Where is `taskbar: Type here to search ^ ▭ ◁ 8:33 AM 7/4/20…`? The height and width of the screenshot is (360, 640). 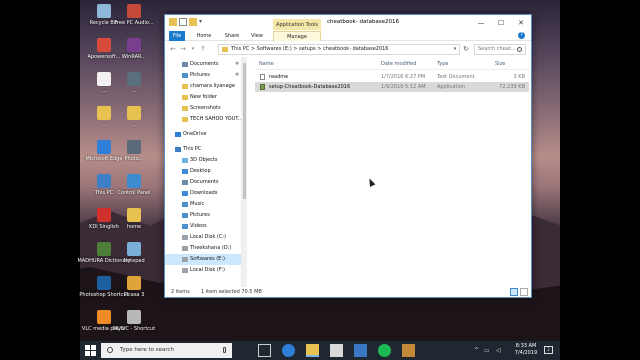
taskbar: Type here to search ^ ▭ ◁ 8:33 AM 7/4/20… is located at coordinates (320, 350).